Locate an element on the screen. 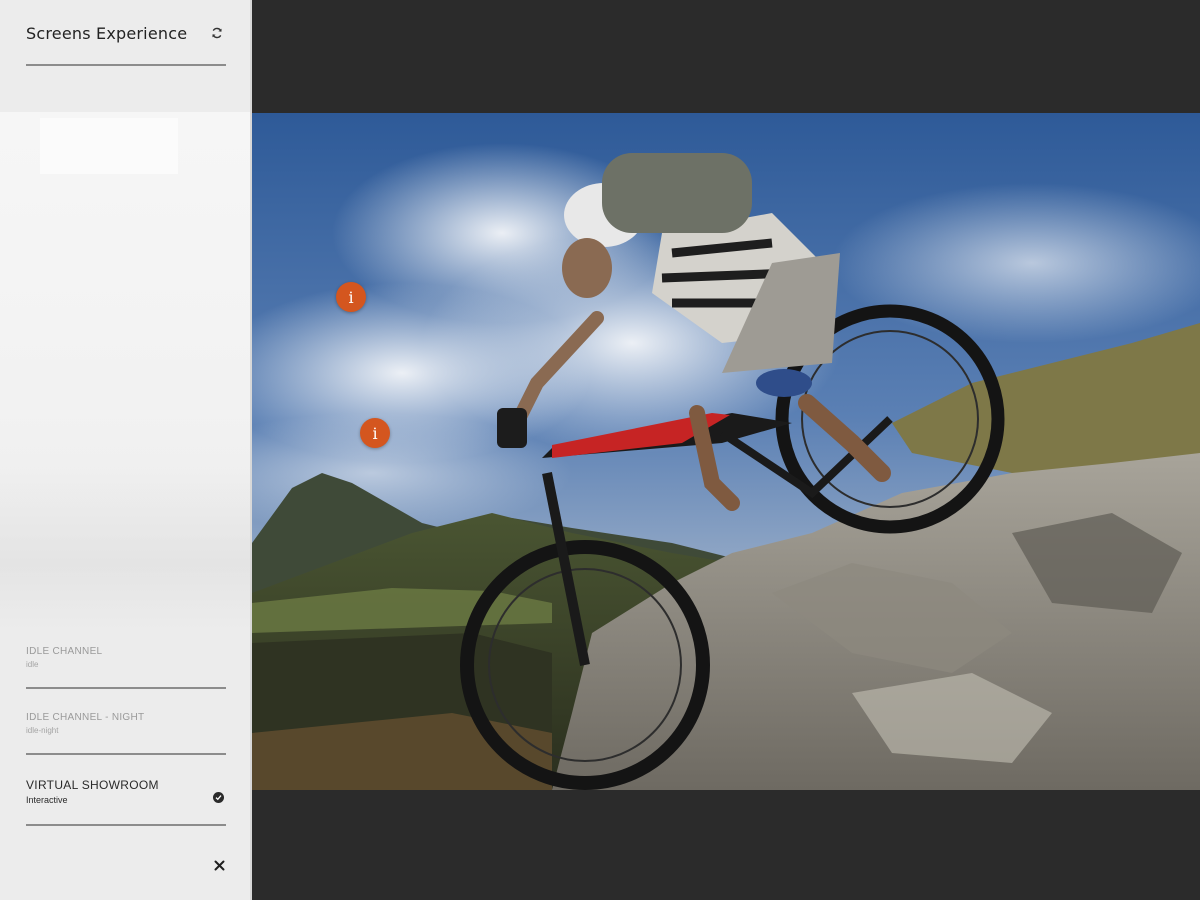 This screenshot has height=900, width=1200. channel-item-virtual-showroom: VIRTUAL SHOWROOM Interactive is located at coordinates (126, 802).